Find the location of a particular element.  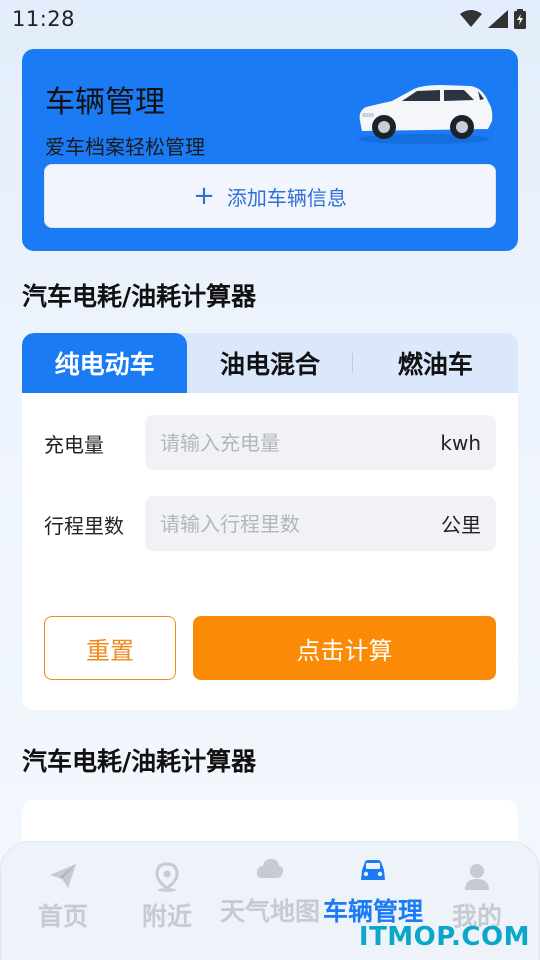

vehicle-type-tabs: 纯电动车 油电混合 燃油车 is located at coordinates (270, 363).